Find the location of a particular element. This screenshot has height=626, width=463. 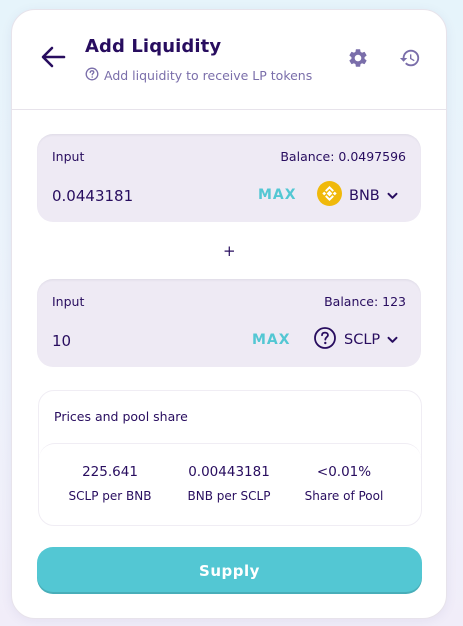

balance-text: Balance: 123 is located at coordinates (365, 301).